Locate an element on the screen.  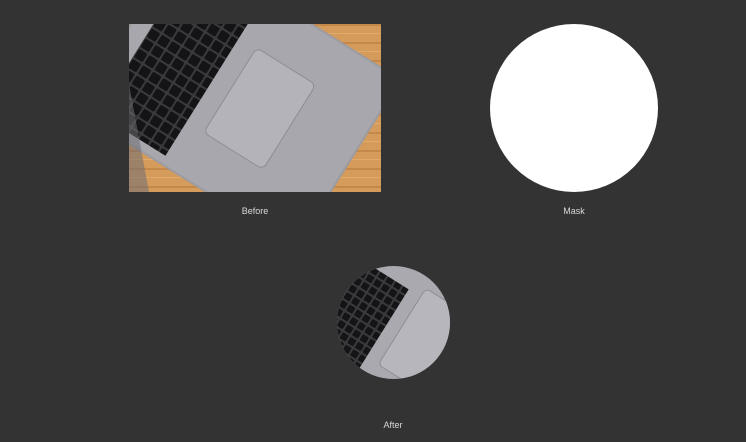
after-image is located at coordinates (393, 322).